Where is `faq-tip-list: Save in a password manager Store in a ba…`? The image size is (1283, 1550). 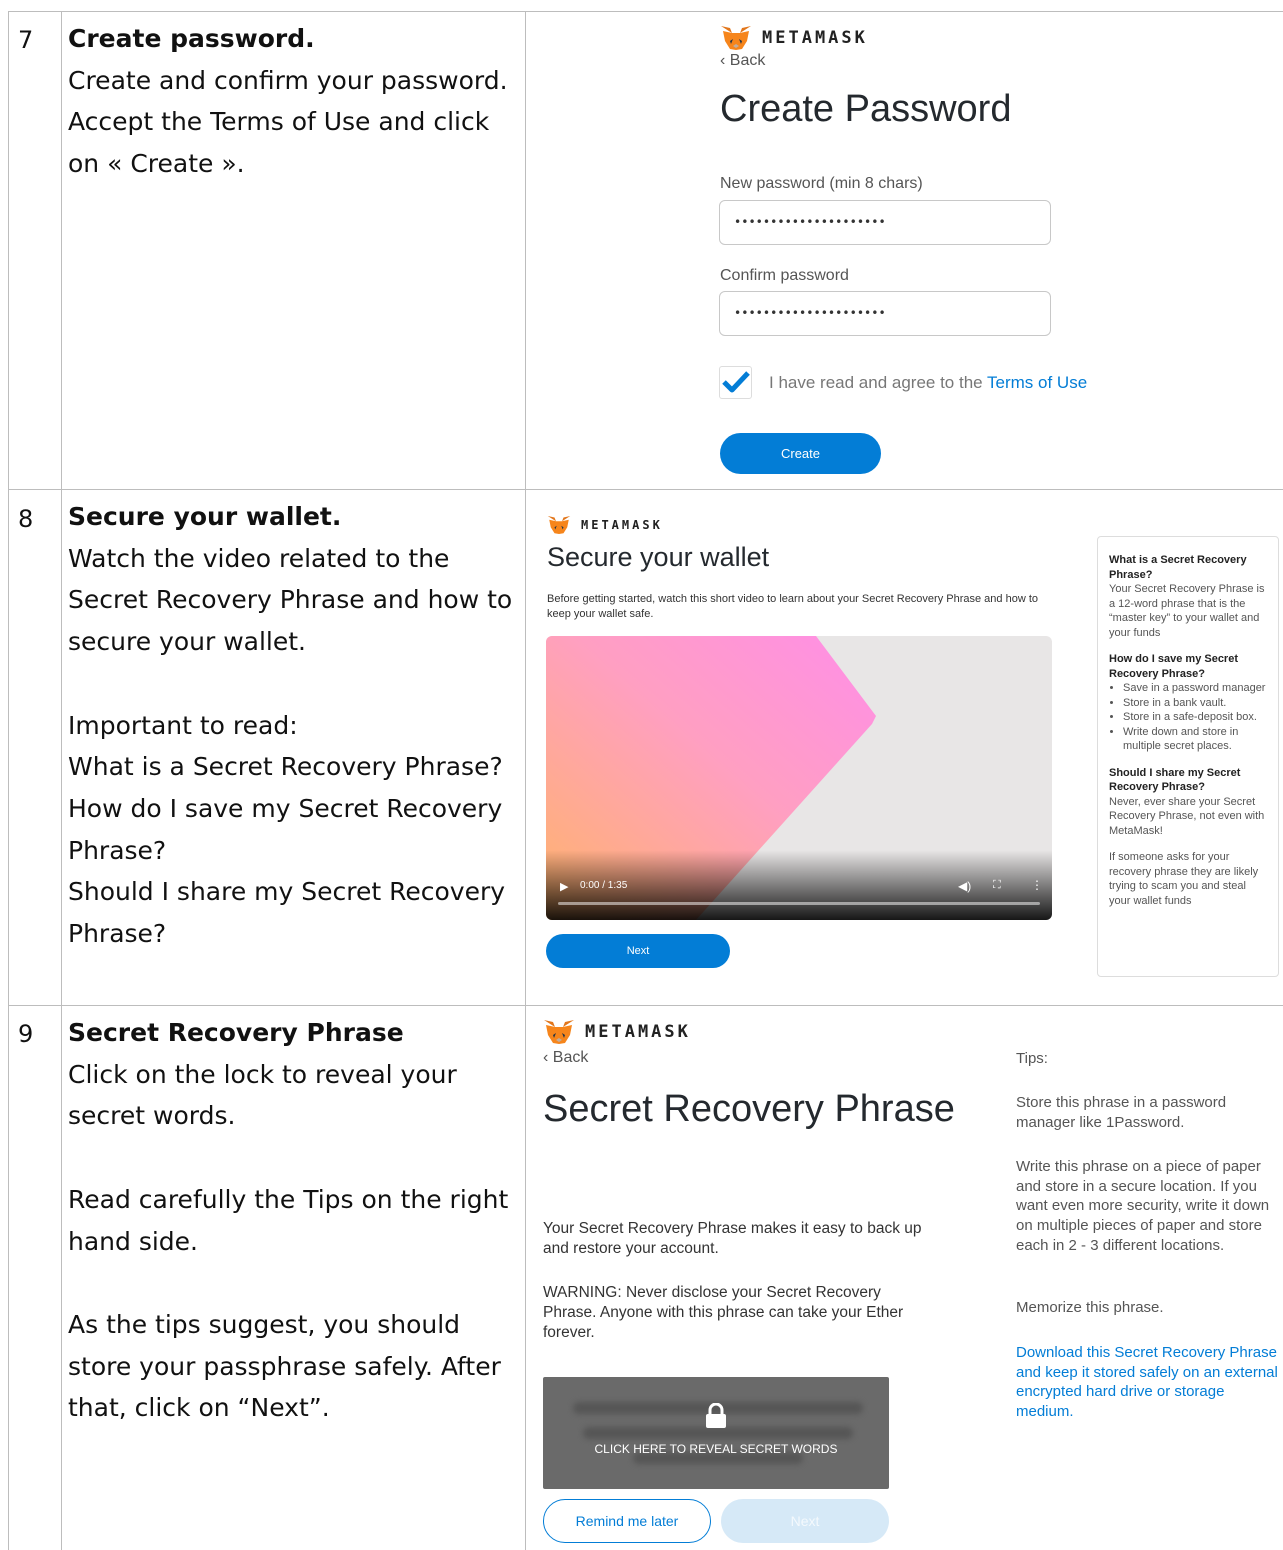 faq-tip-list: Save in a password manager Store in a ba… is located at coordinates (1195, 717).